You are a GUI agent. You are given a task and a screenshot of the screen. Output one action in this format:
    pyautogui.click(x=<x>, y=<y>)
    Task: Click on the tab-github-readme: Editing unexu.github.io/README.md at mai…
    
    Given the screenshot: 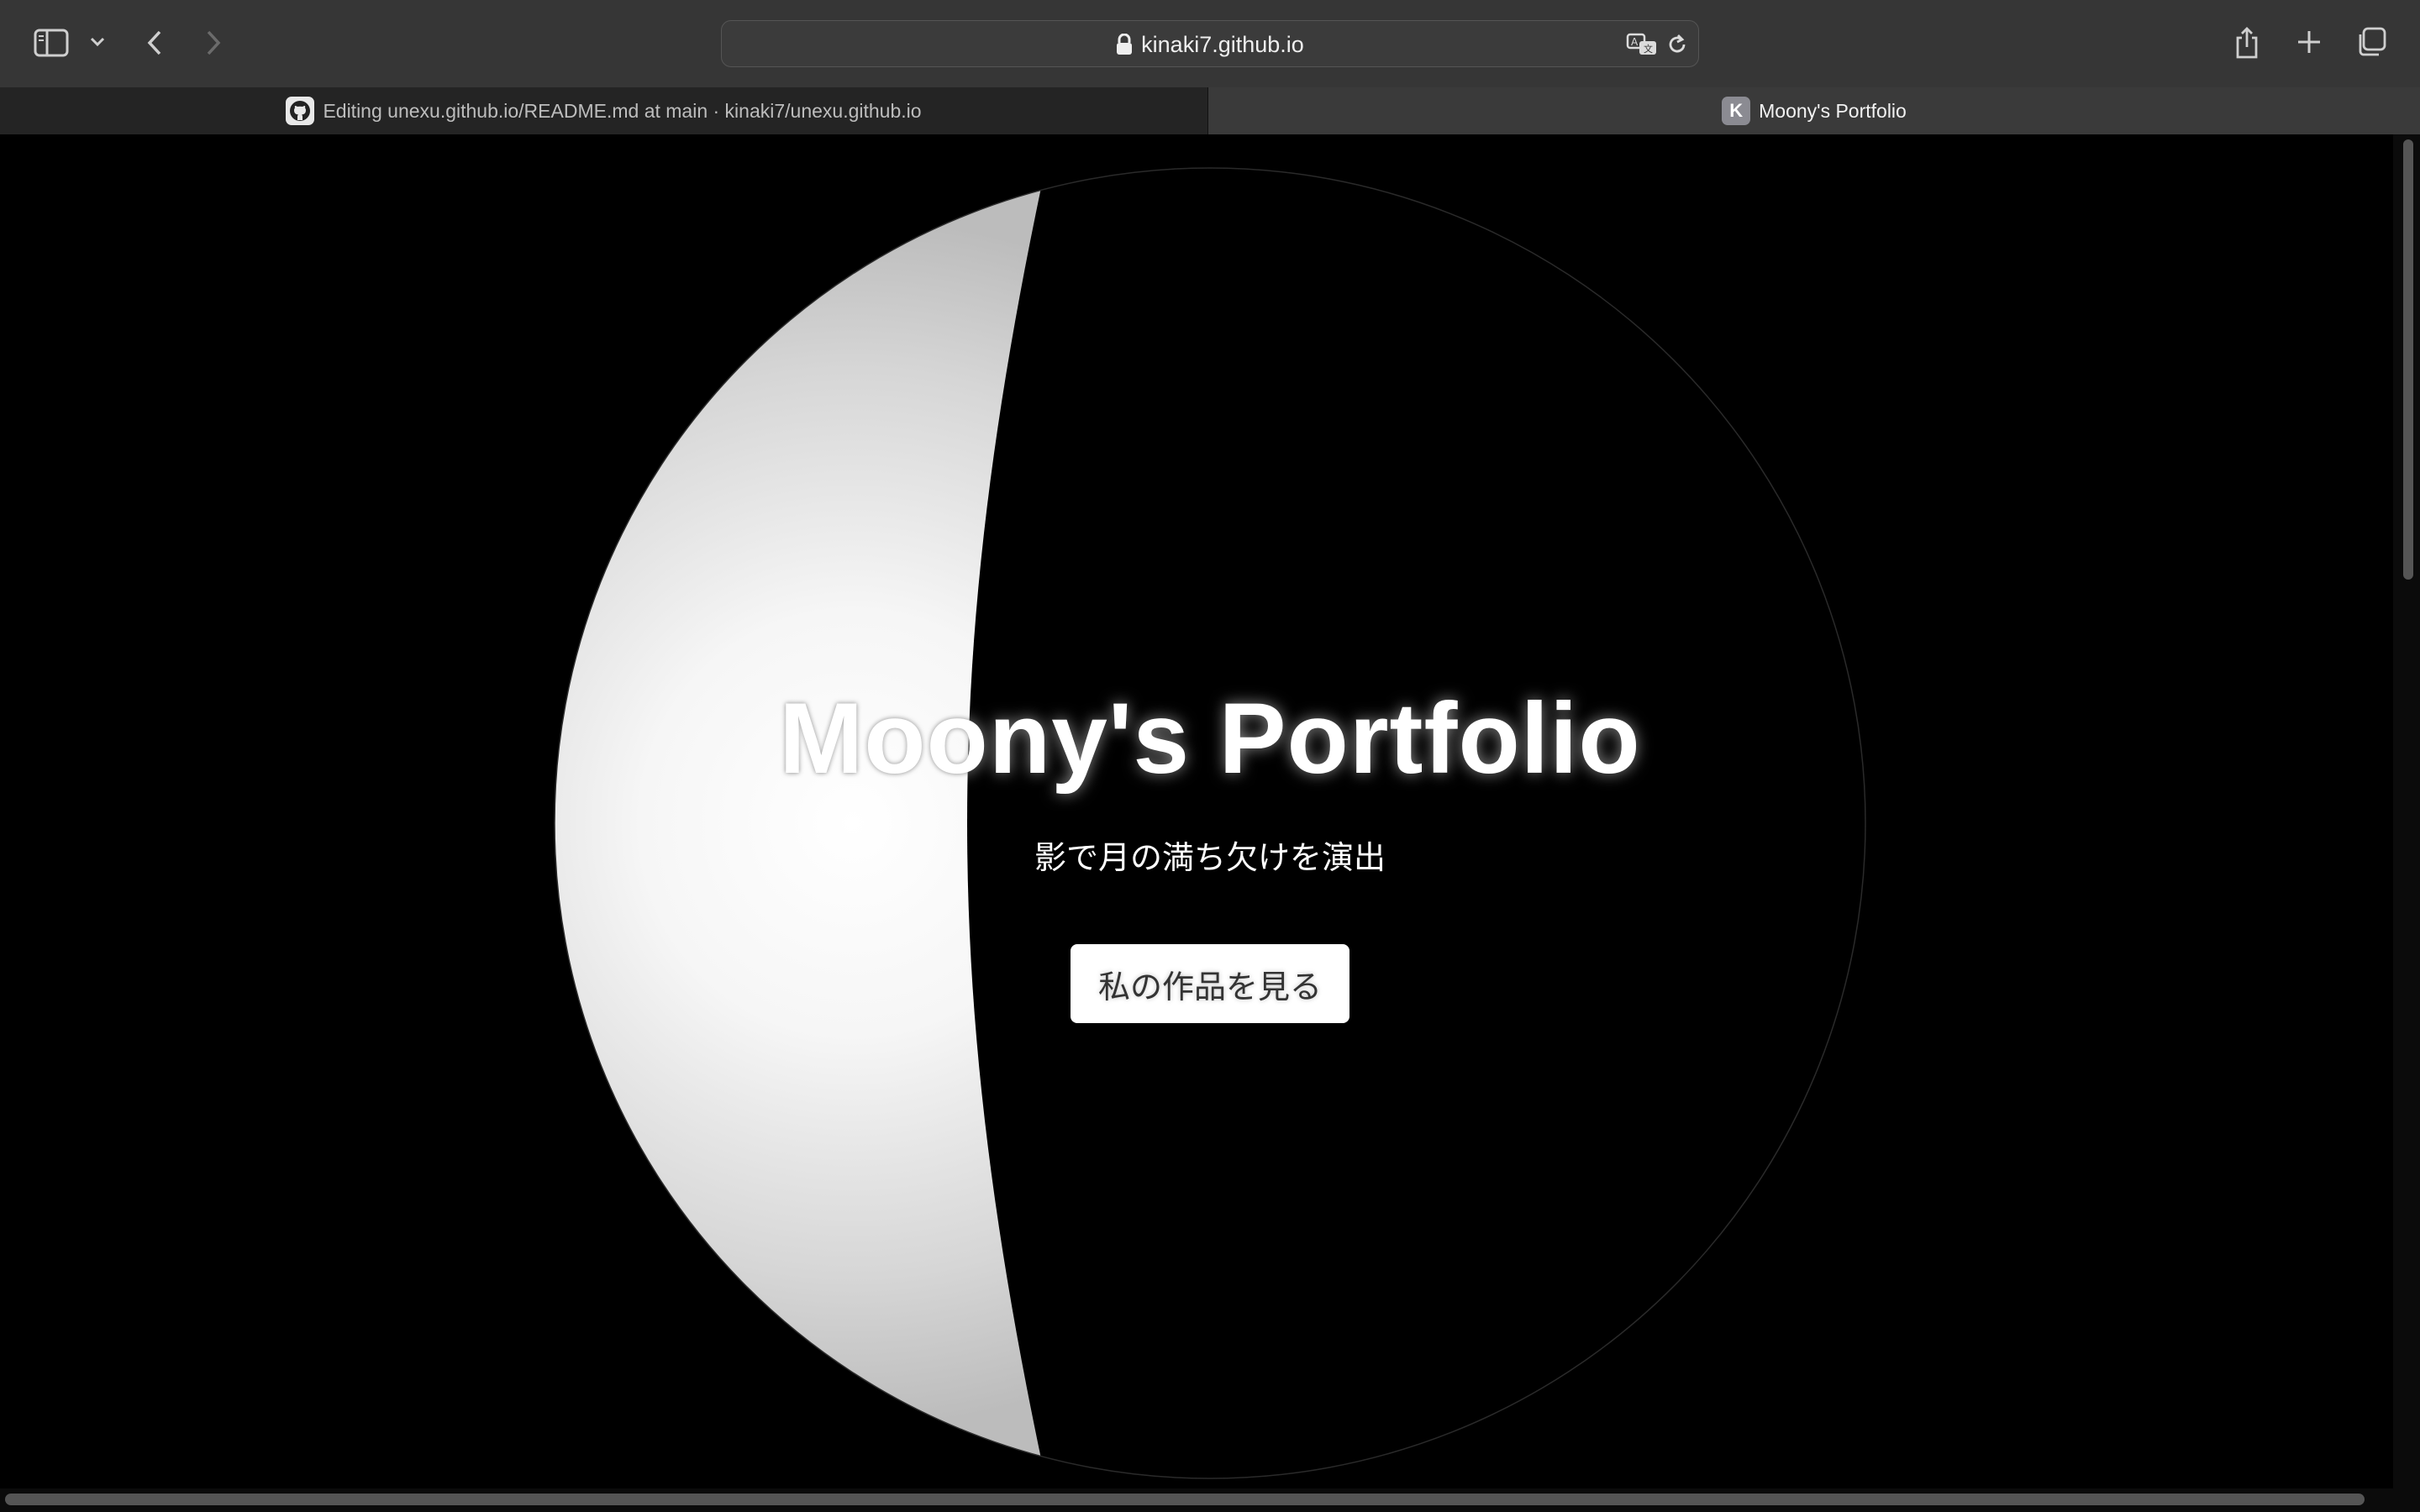 What is the action you would take?
    pyautogui.click(x=604, y=110)
    